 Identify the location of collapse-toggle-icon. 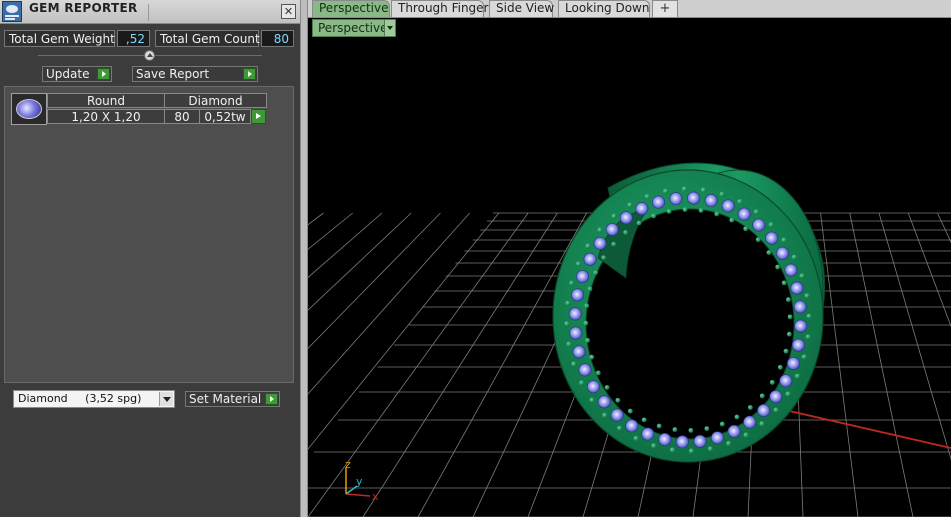
(149, 55).